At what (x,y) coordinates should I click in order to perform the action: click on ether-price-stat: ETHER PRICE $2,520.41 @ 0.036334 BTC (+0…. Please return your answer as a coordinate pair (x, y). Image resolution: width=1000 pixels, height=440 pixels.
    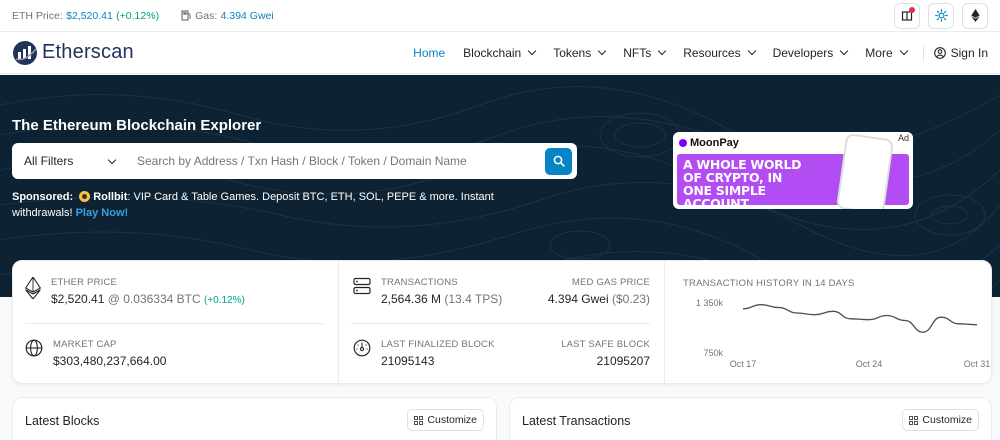
    Looking at the image, I should click on (135, 291).